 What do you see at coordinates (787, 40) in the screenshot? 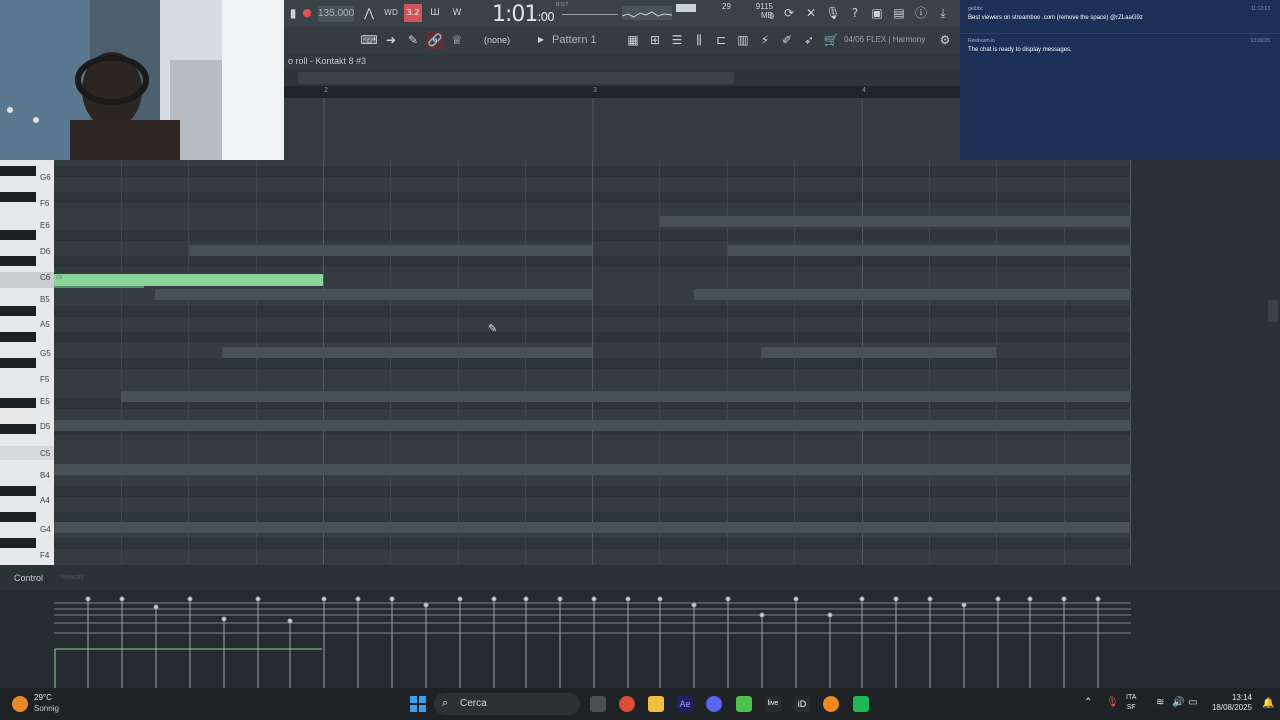
I see `brush-icon: ✐` at bounding box center [787, 40].